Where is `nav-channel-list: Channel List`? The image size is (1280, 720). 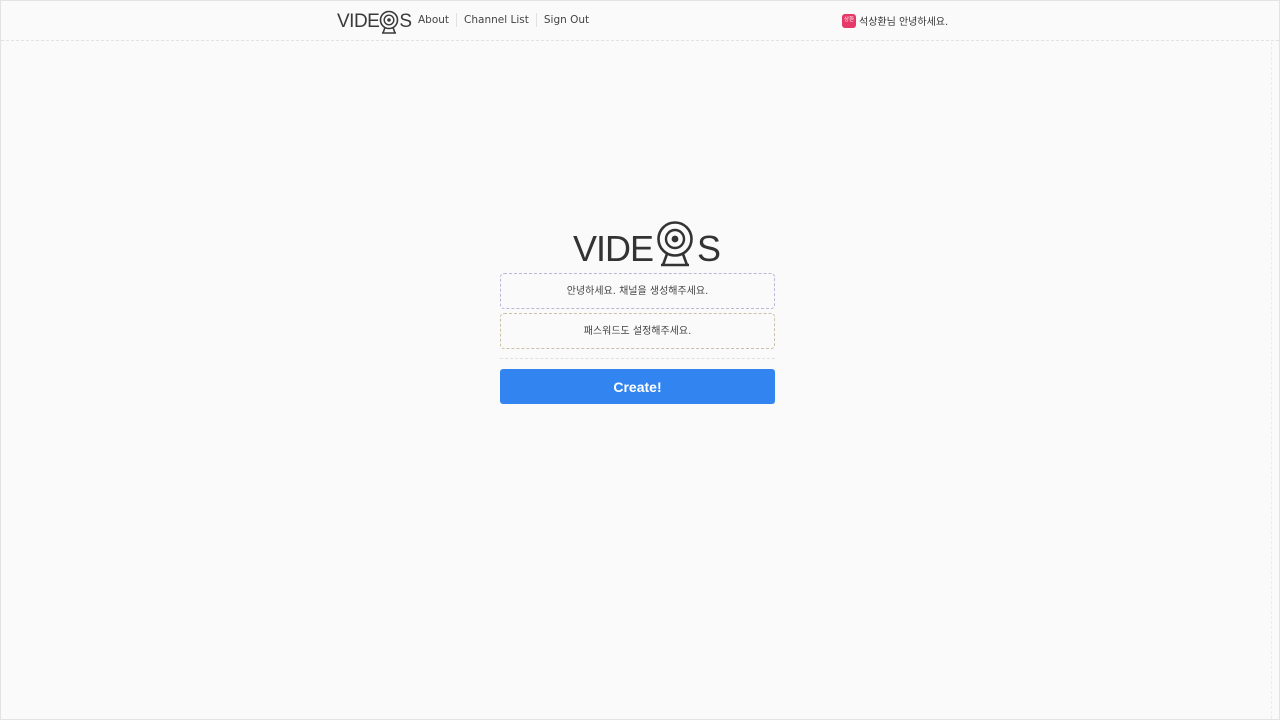
nav-channel-list: Channel List is located at coordinates (496, 20).